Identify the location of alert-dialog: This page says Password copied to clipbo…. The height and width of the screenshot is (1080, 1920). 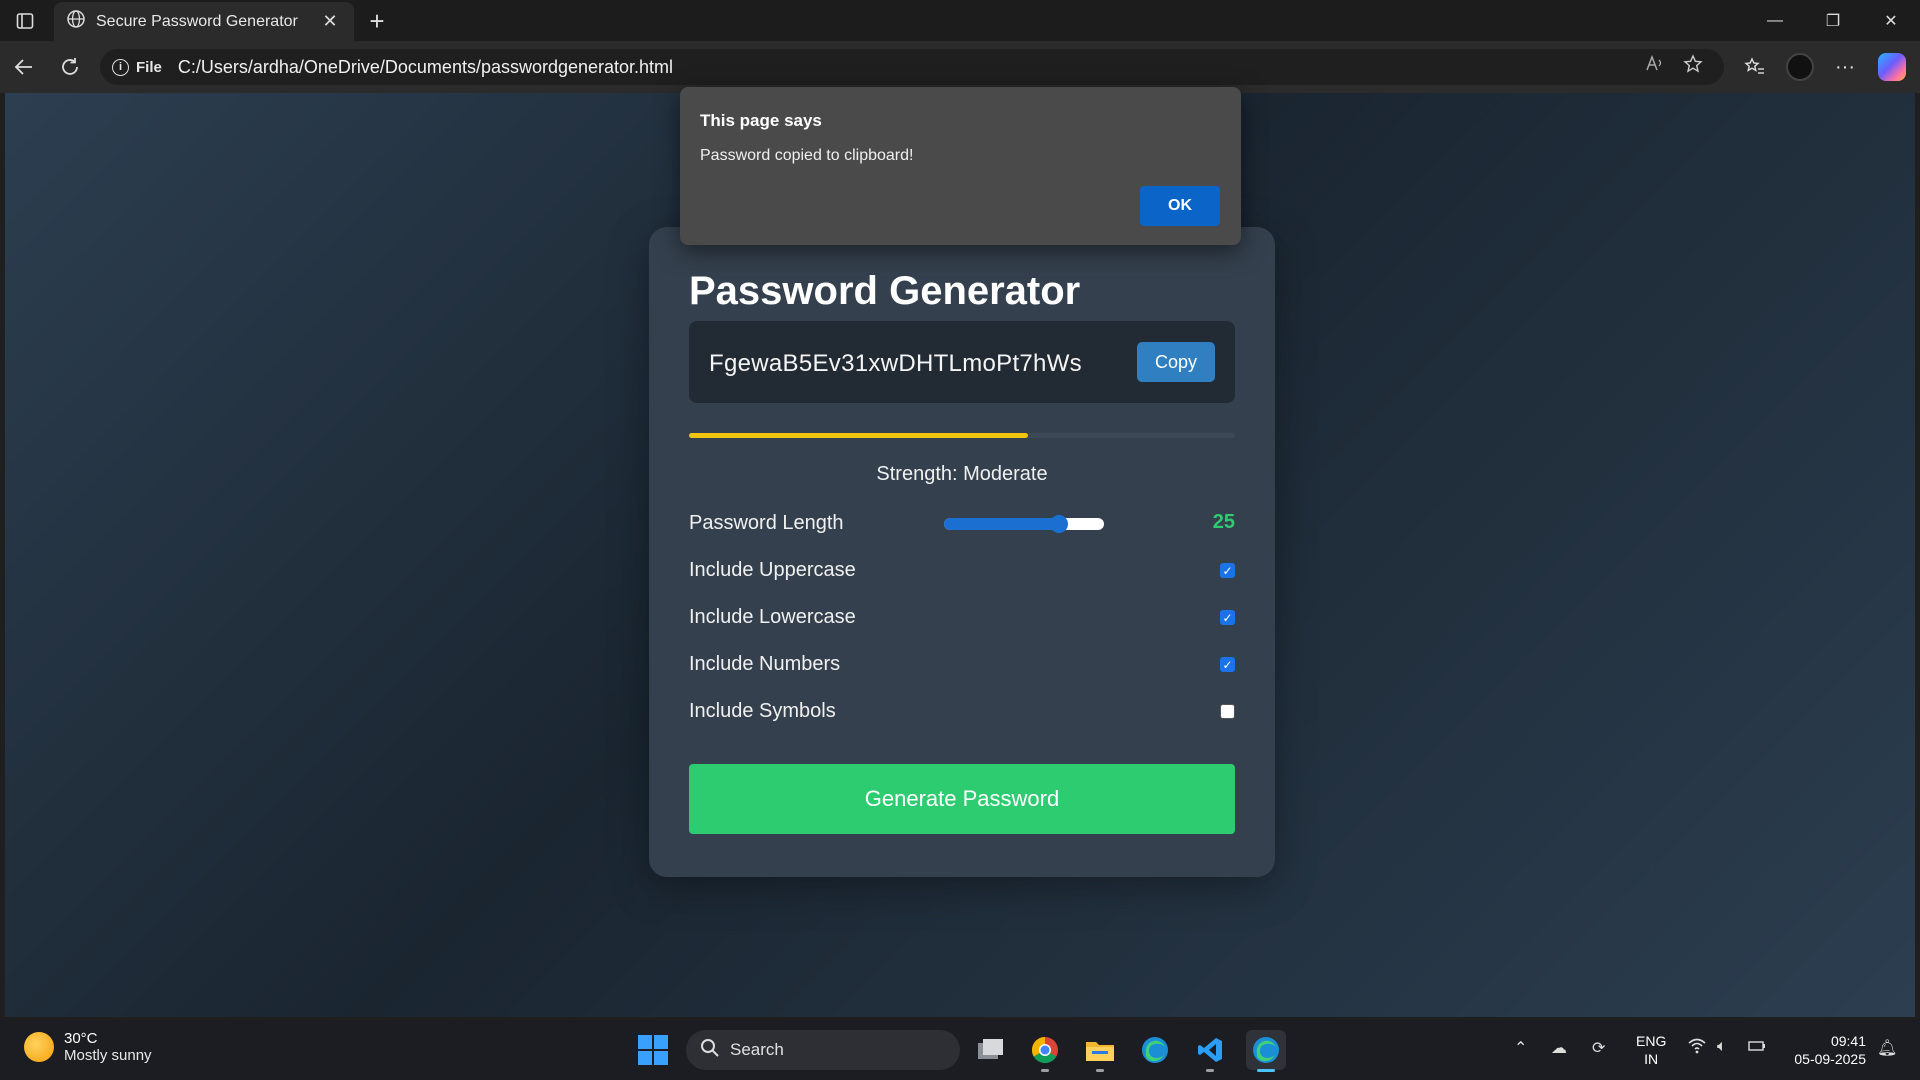
(960, 166).